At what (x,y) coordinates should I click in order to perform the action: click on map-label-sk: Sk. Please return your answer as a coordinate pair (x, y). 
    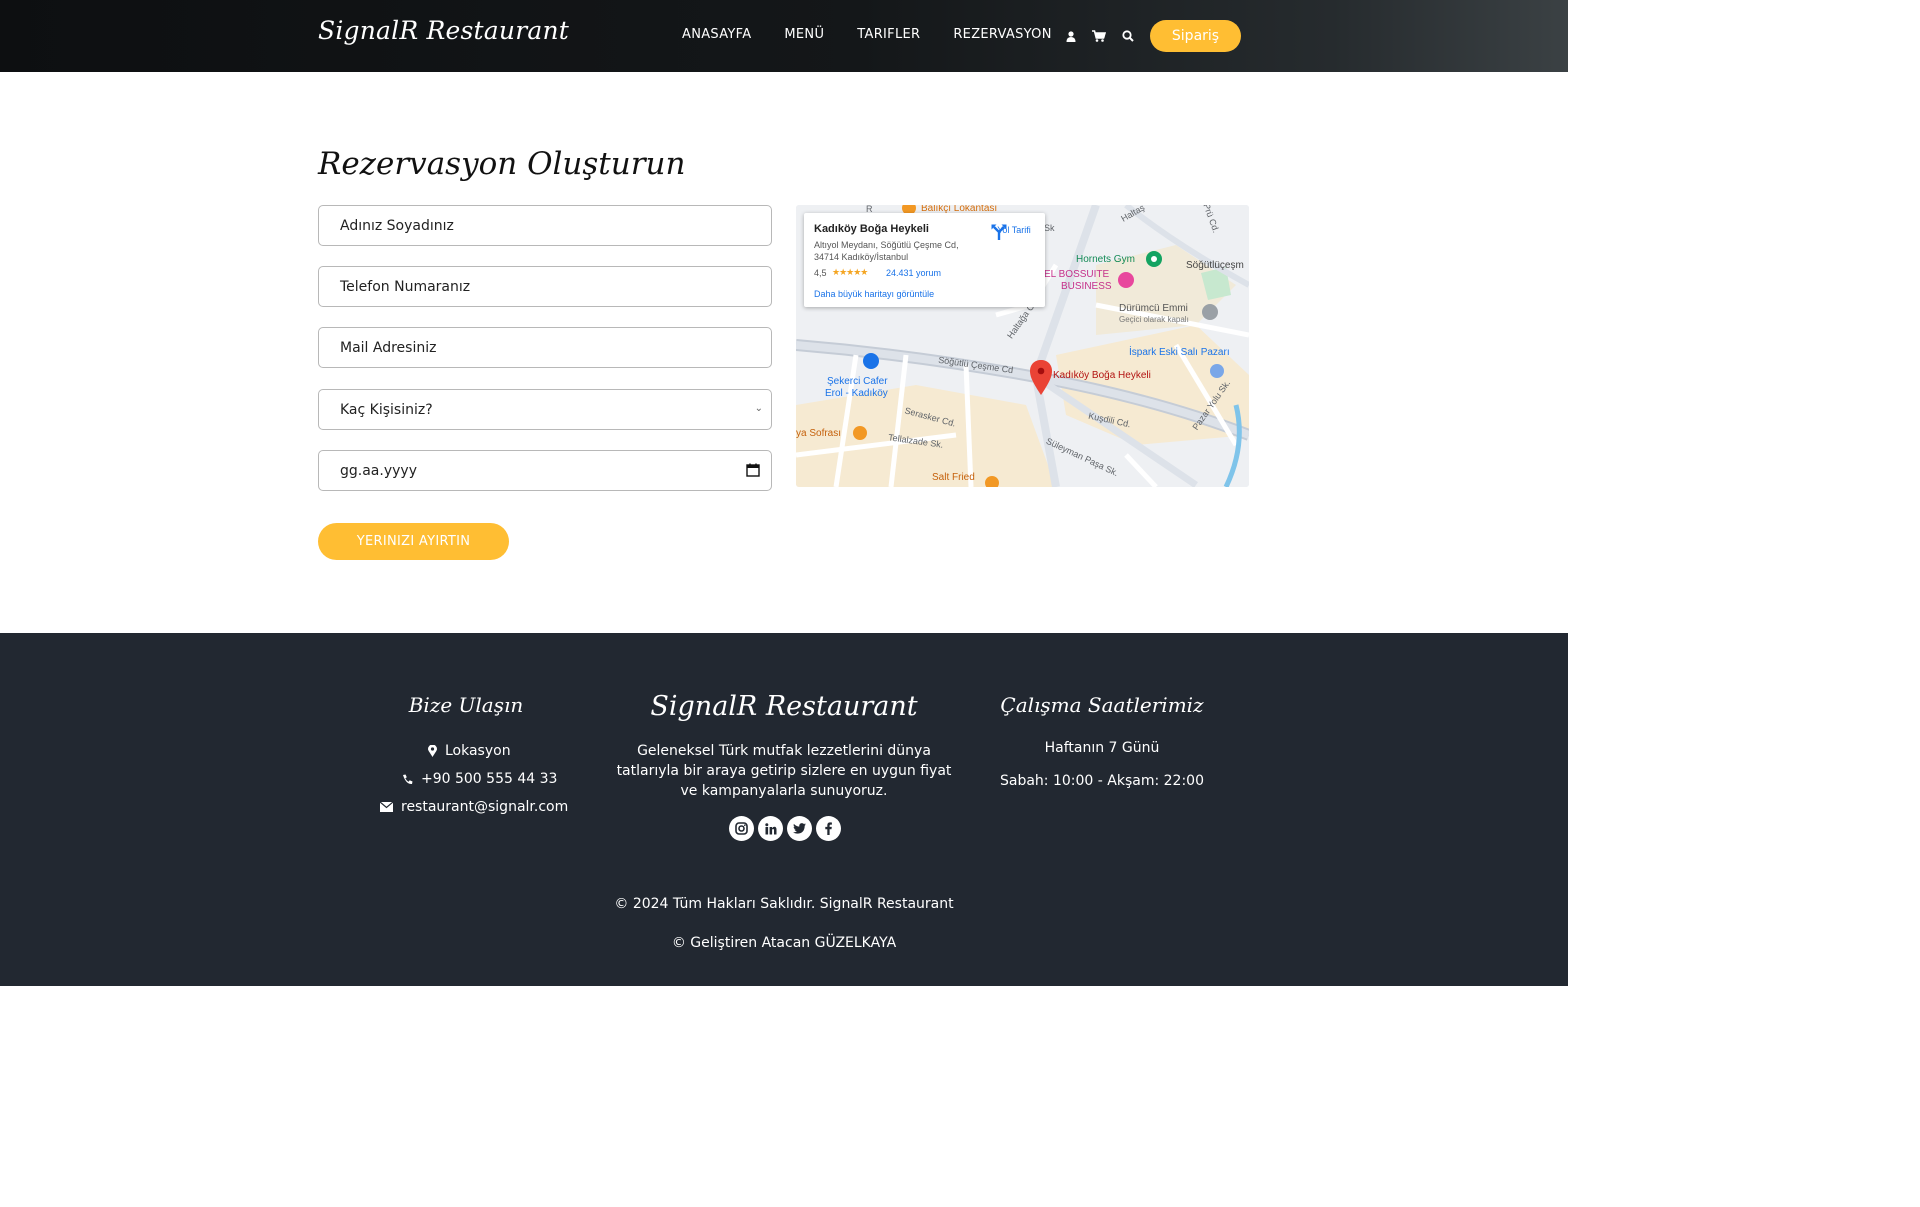
    Looking at the image, I should click on (1049, 228).